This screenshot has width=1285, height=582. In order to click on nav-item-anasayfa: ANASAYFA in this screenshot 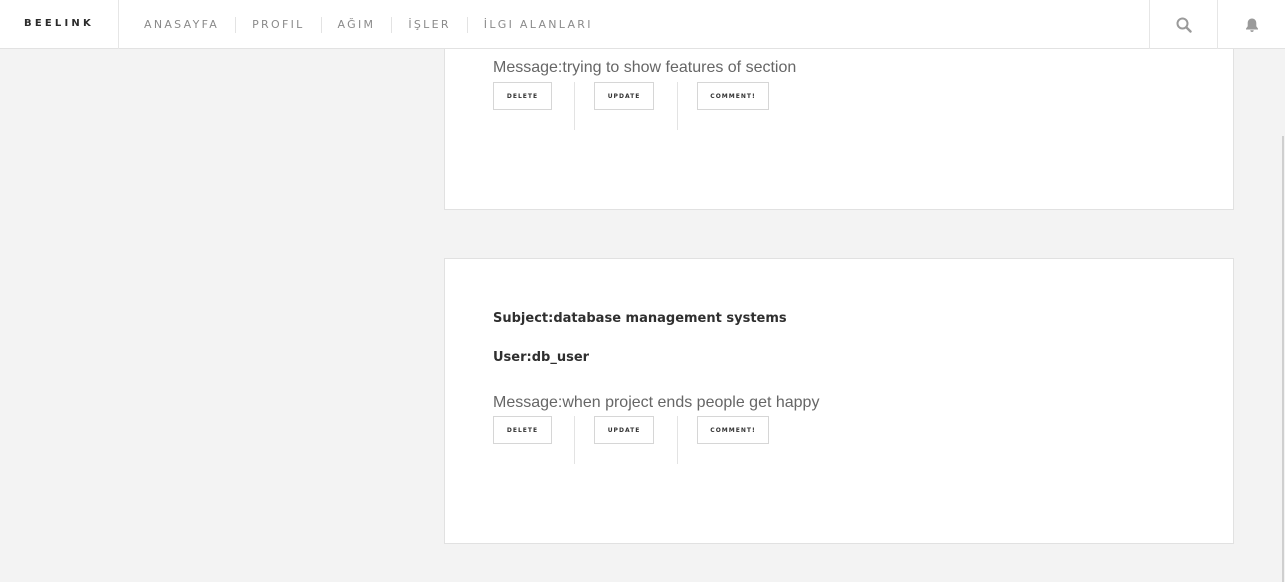, I will do `click(177, 25)`.